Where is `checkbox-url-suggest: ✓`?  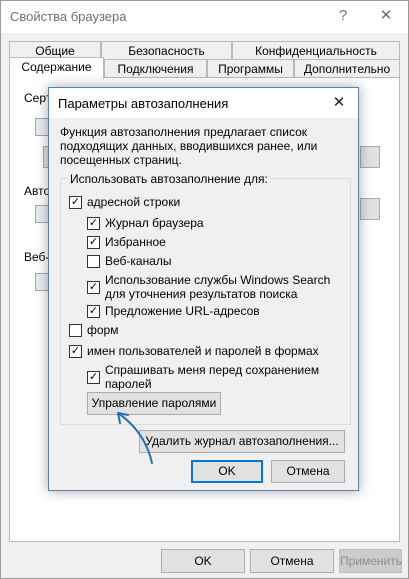
checkbox-url-suggest: ✓ is located at coordinates (93, 311).